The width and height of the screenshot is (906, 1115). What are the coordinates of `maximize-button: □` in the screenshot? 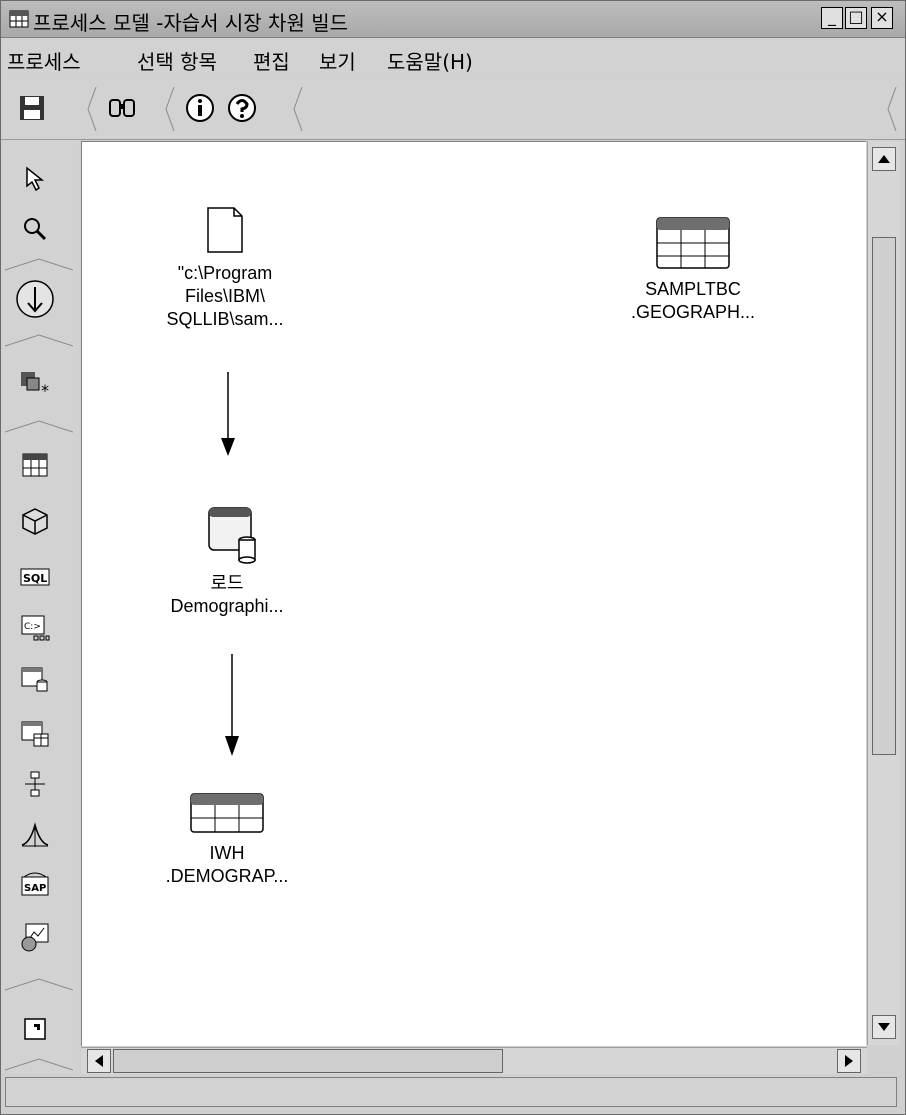 It's located at (856, 18).